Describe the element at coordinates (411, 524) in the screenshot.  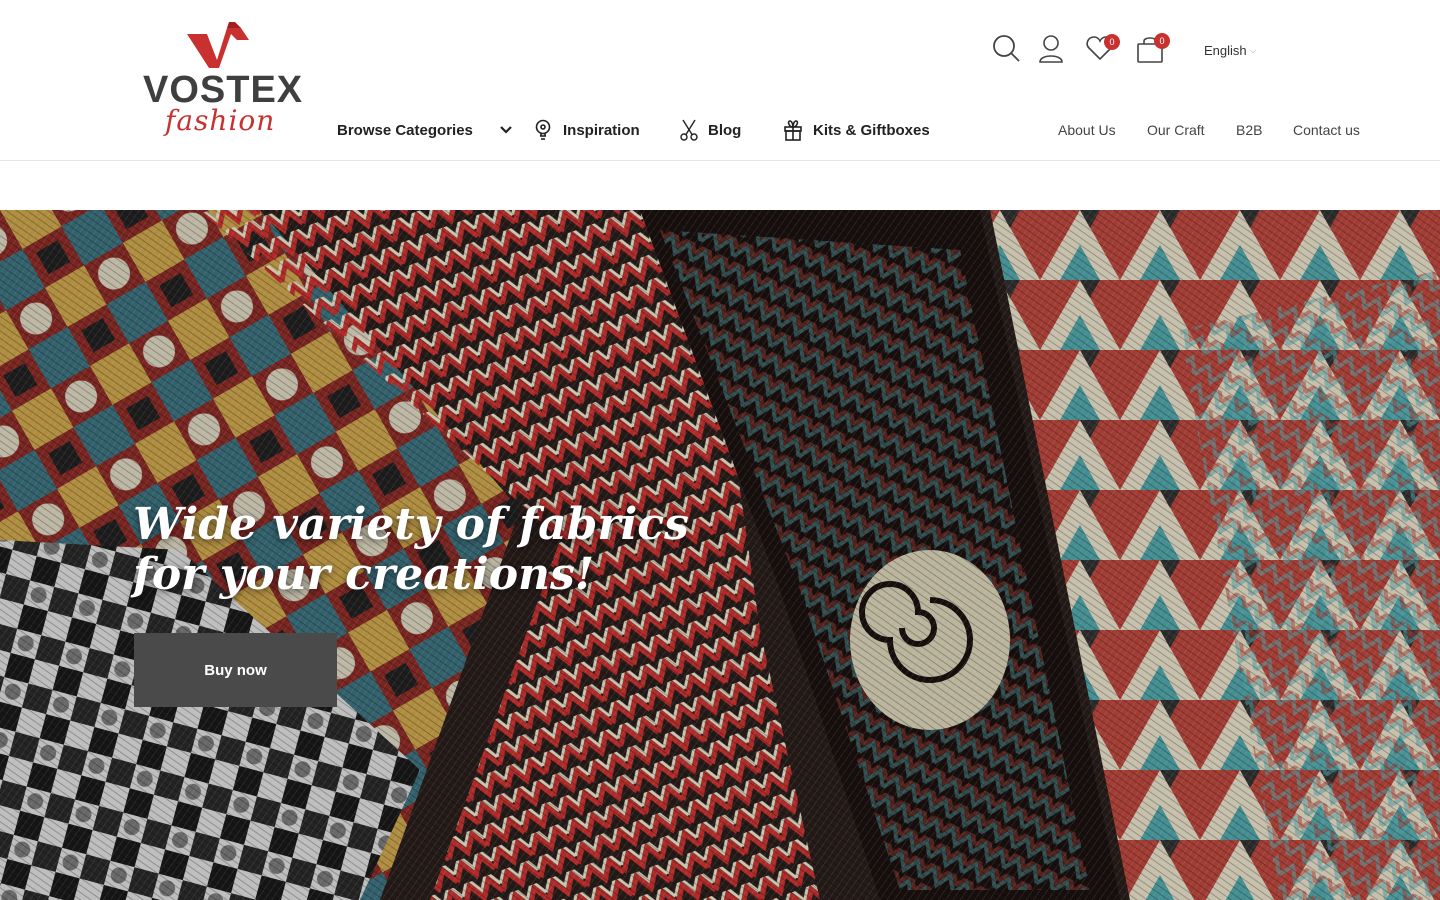
I see `hero-title-line1: Wide variety of fabrics` at that location.